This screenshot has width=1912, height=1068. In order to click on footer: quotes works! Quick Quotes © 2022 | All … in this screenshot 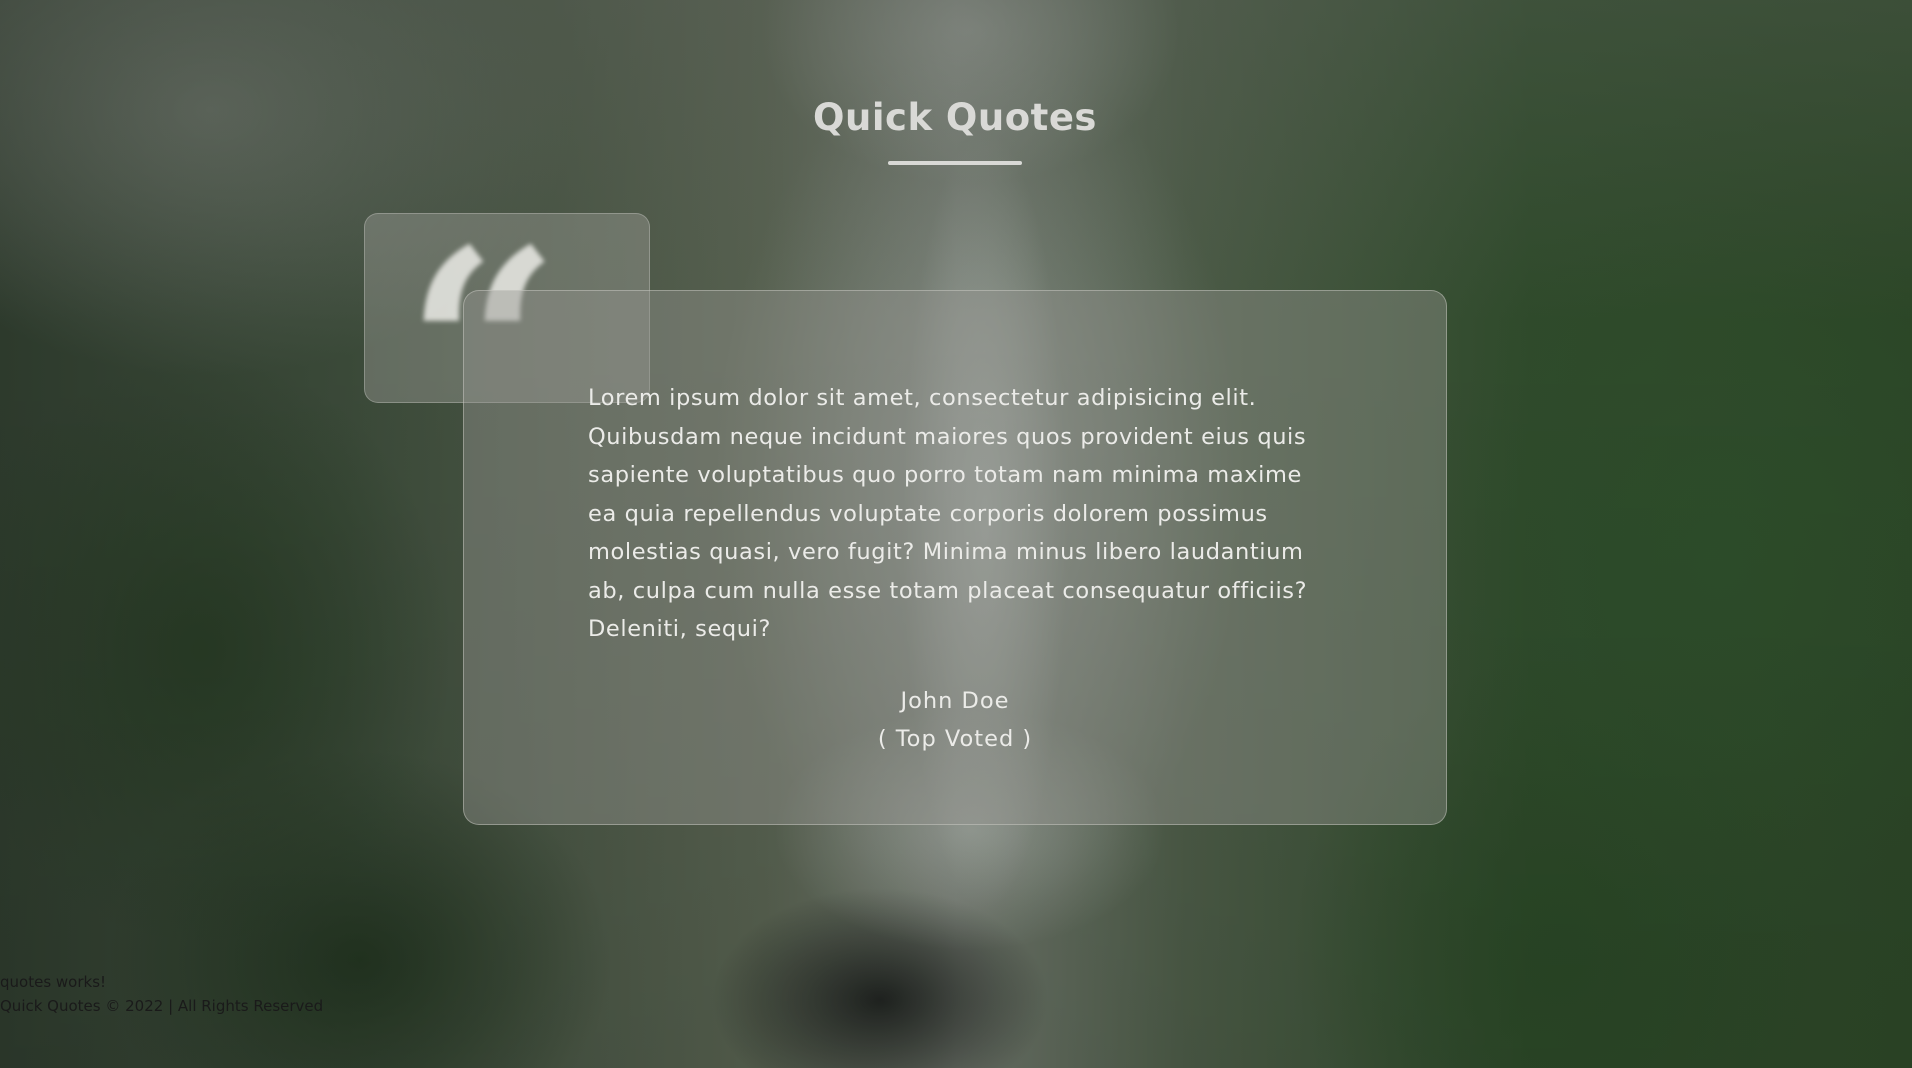, I will do `click(161, 994)`.